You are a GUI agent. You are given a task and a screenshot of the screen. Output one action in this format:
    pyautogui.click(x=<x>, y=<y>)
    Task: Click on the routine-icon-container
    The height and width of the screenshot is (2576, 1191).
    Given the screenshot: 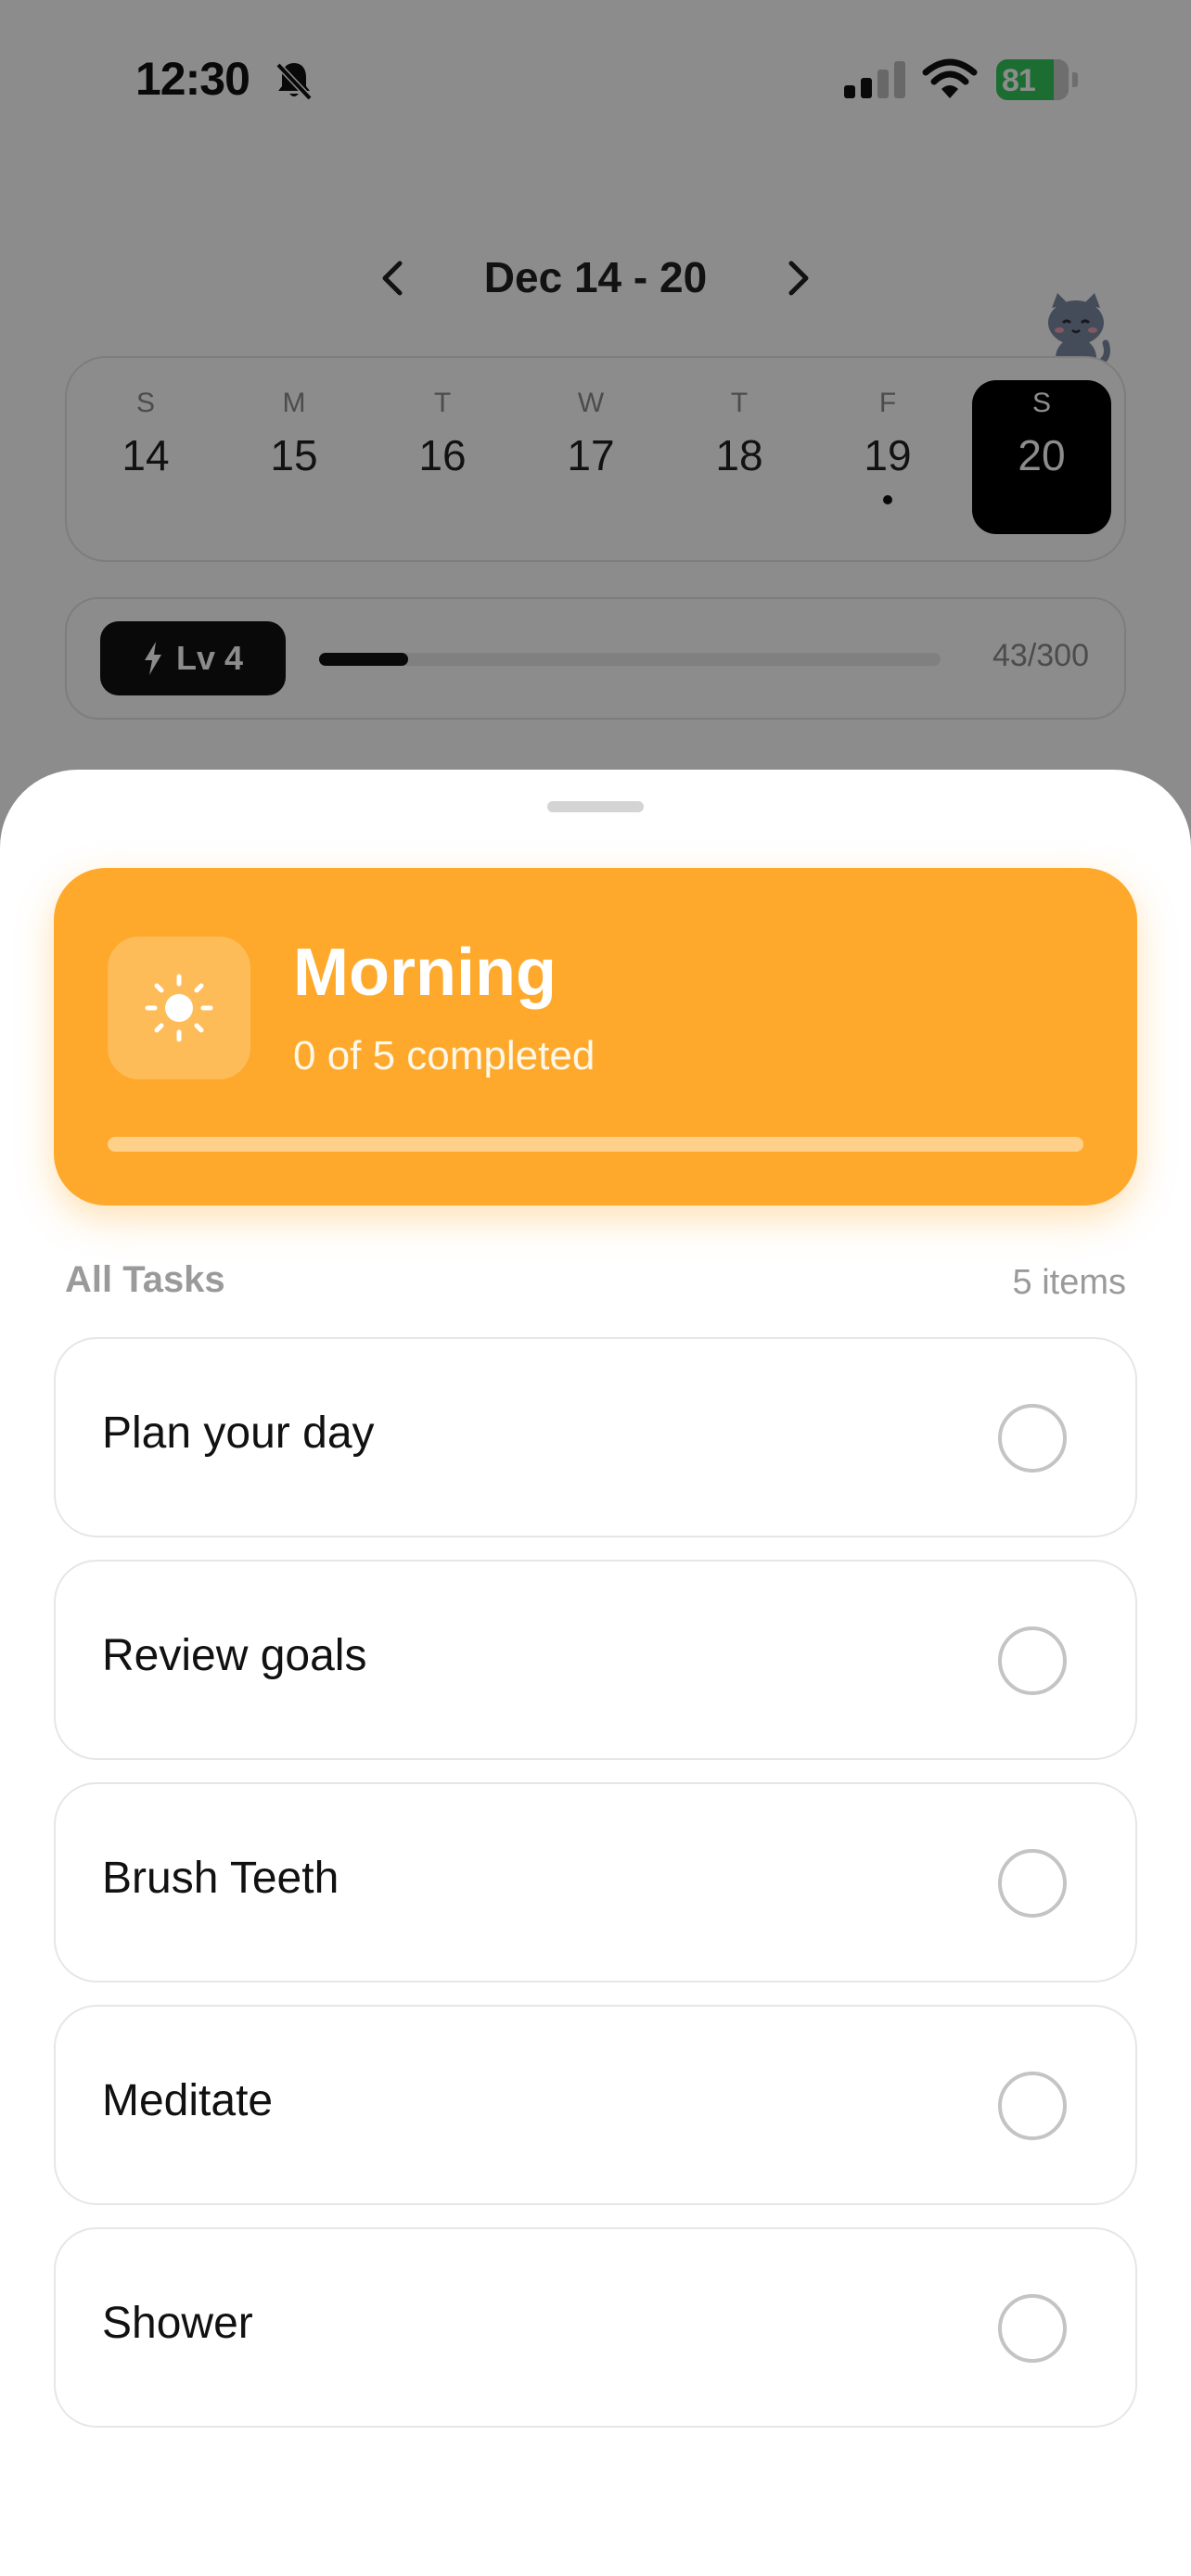 What is the action you would take?
    pyautogui.click(x=179, y=1008)
    